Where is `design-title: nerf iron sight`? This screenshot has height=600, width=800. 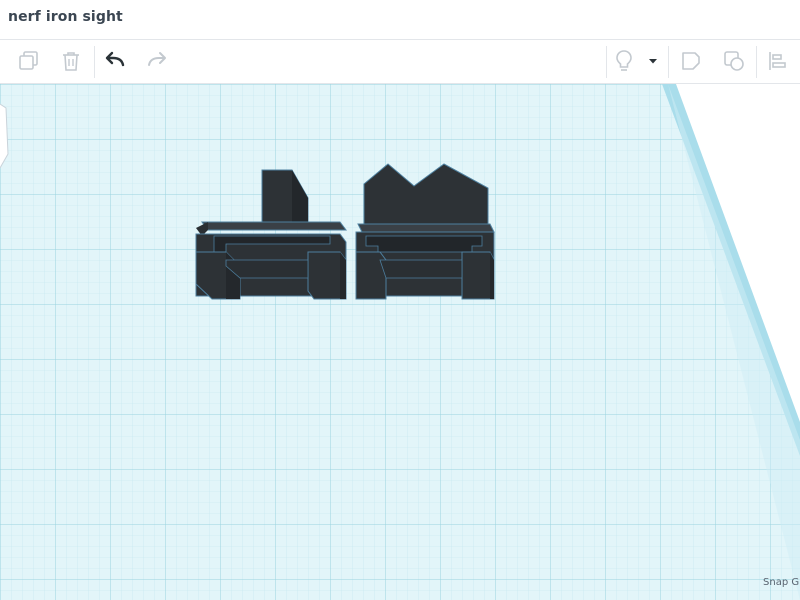 design-title: nerf iron sight is located at coordinates (65, 17).